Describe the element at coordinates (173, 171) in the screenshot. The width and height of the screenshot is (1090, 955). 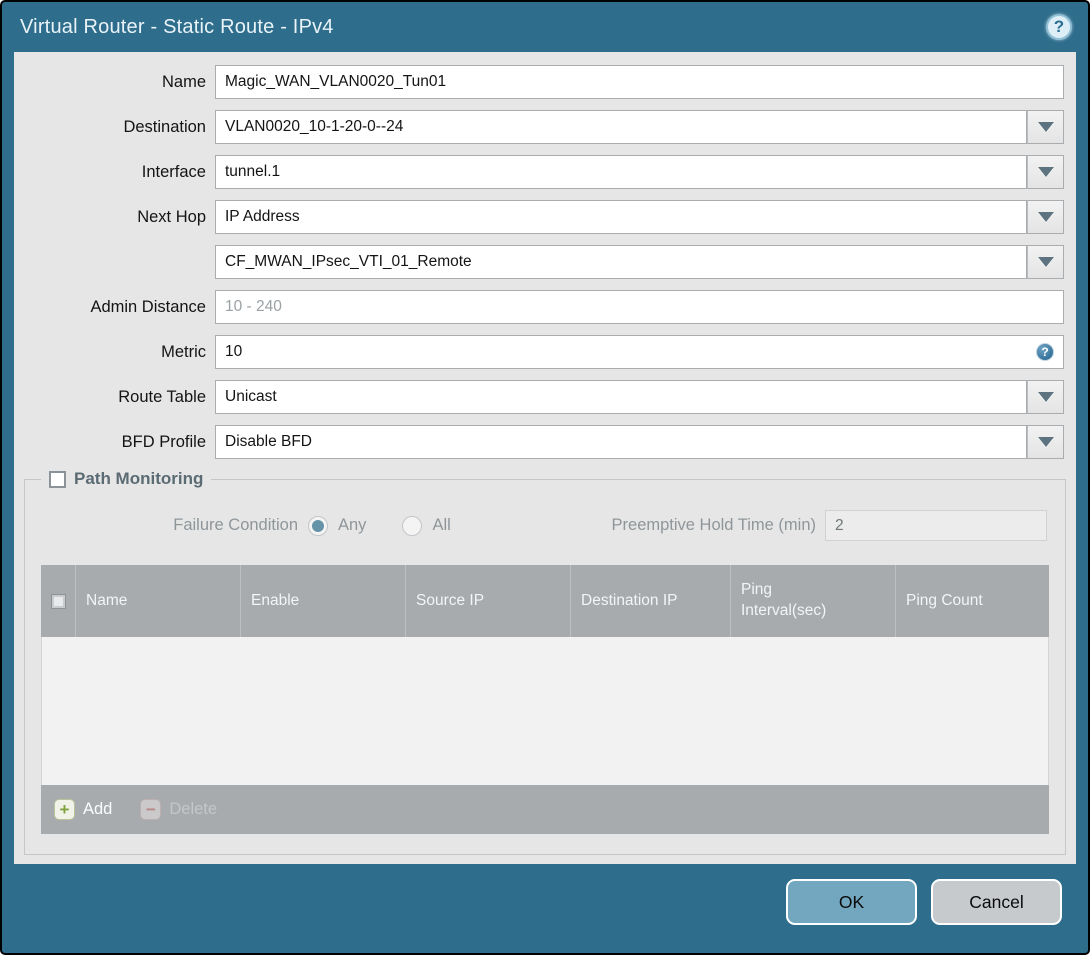
I see `interface-label: Interface` at that location.